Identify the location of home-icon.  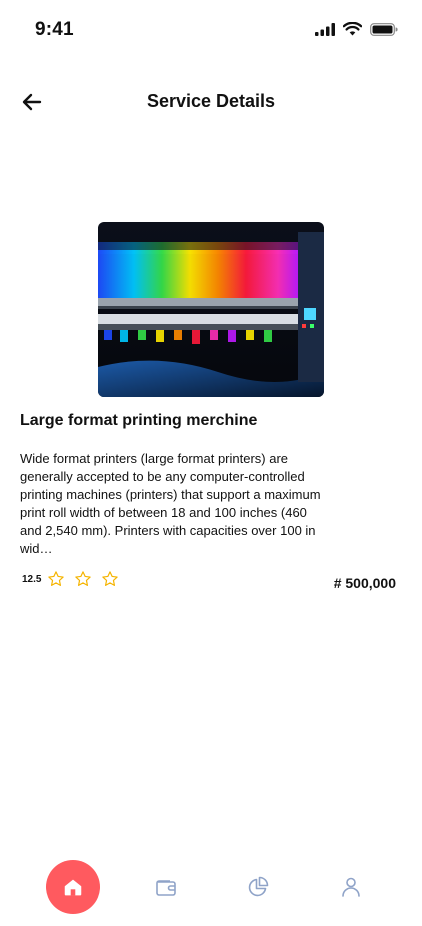
(73, 887).